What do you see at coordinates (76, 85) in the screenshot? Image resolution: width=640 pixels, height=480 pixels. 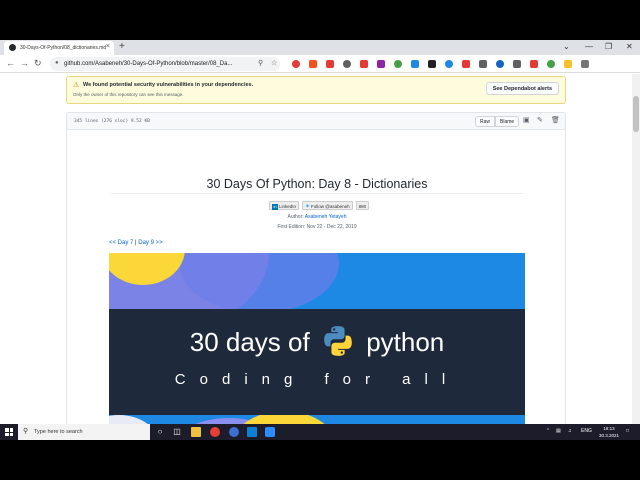 I see `warning-icon: ⚠` at bounding box center [76, 85].